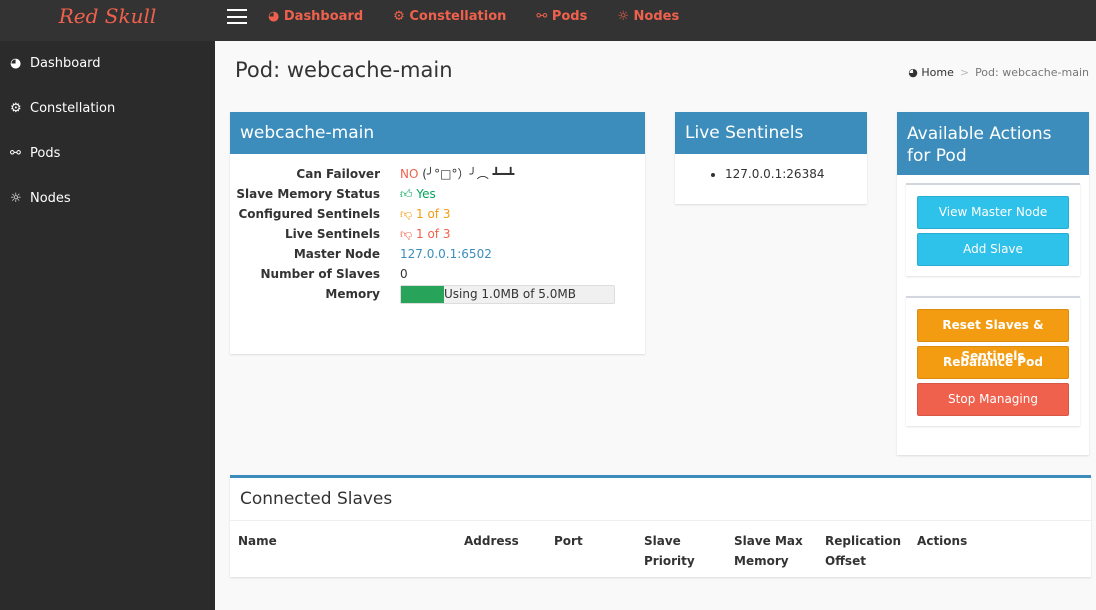  I want to click on memory-progress: Using 1.0MB of 5.0MB, so click(507, 294).